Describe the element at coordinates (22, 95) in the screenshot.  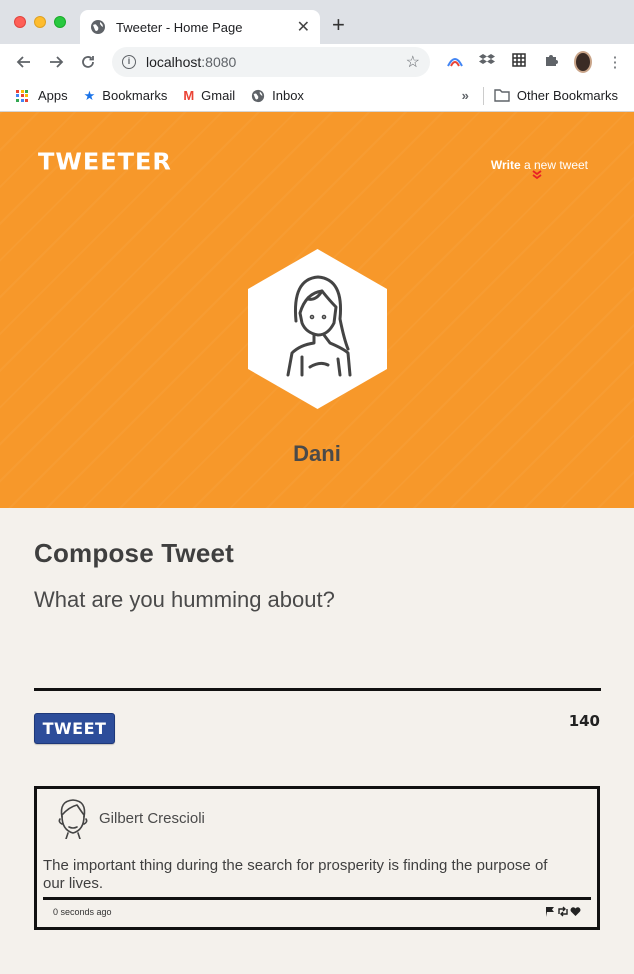
I see `apps-grid-icon` at that location.